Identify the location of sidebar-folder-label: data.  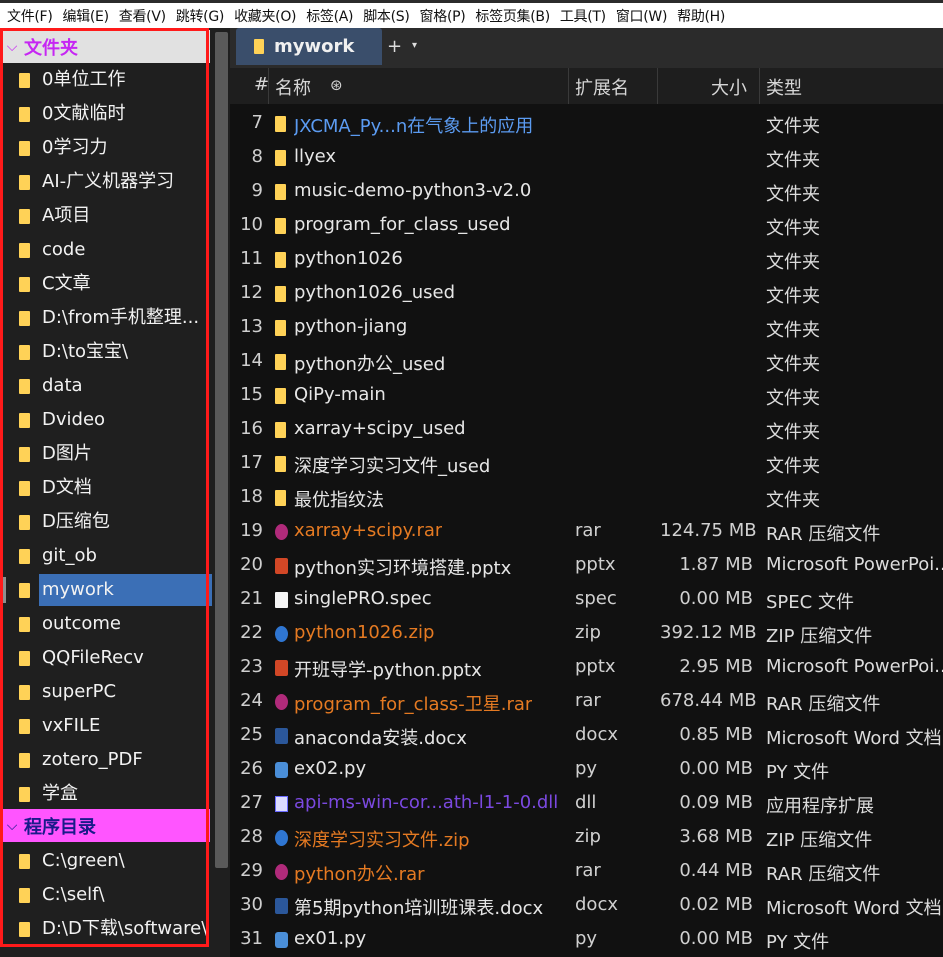
(62, 385).